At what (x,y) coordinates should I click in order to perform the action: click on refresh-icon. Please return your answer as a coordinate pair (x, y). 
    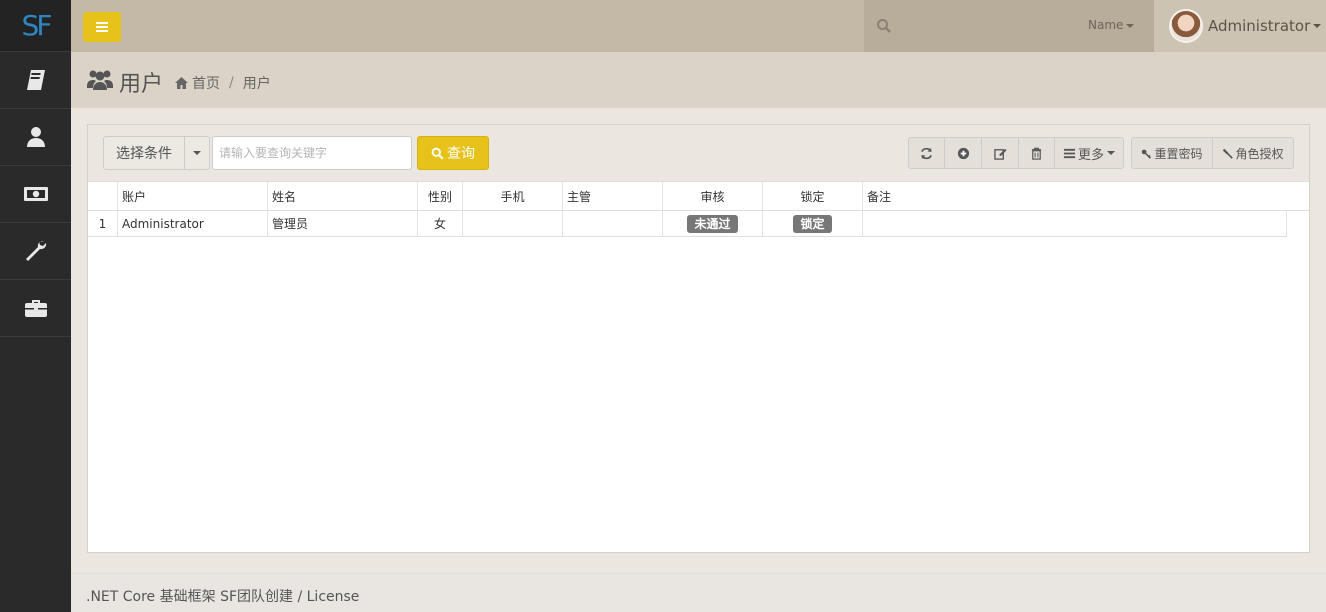
    Looking at the image, I should click on (926, 153).